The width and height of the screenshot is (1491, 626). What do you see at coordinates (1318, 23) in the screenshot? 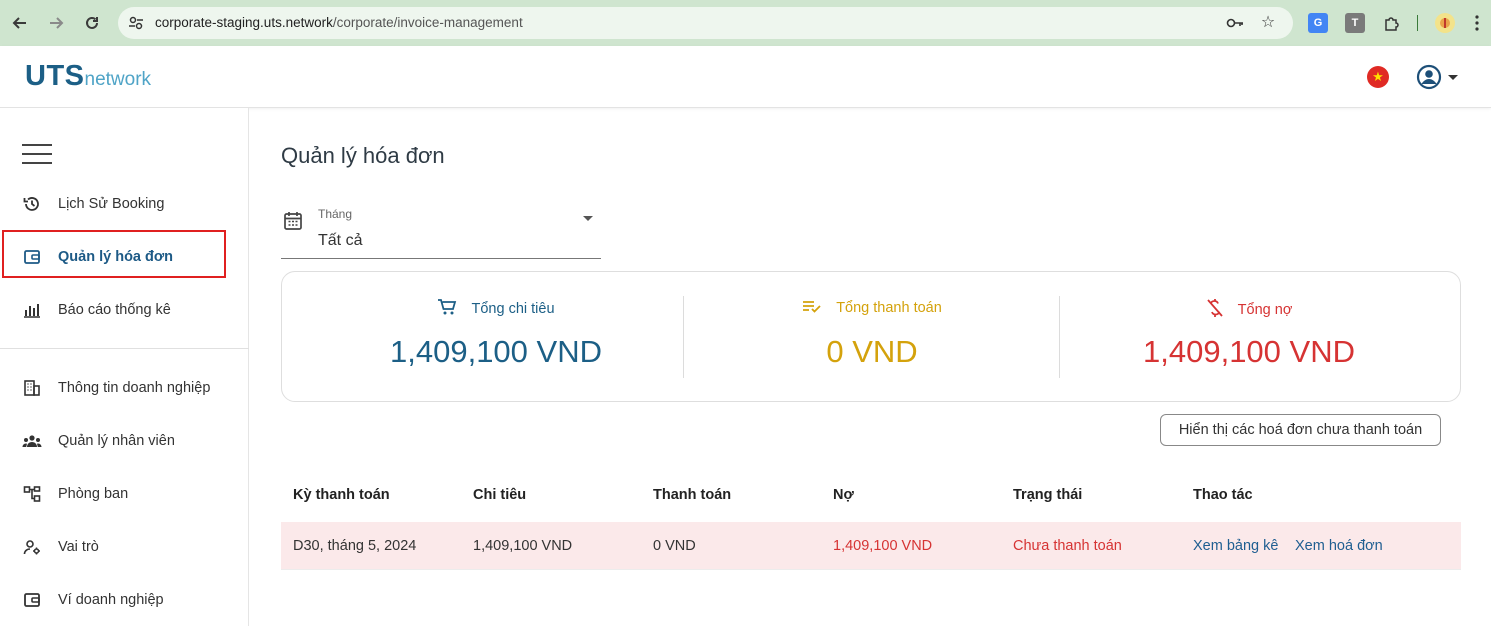
I see `translate-extension-icon: G` at bounding box center [1318, 23].